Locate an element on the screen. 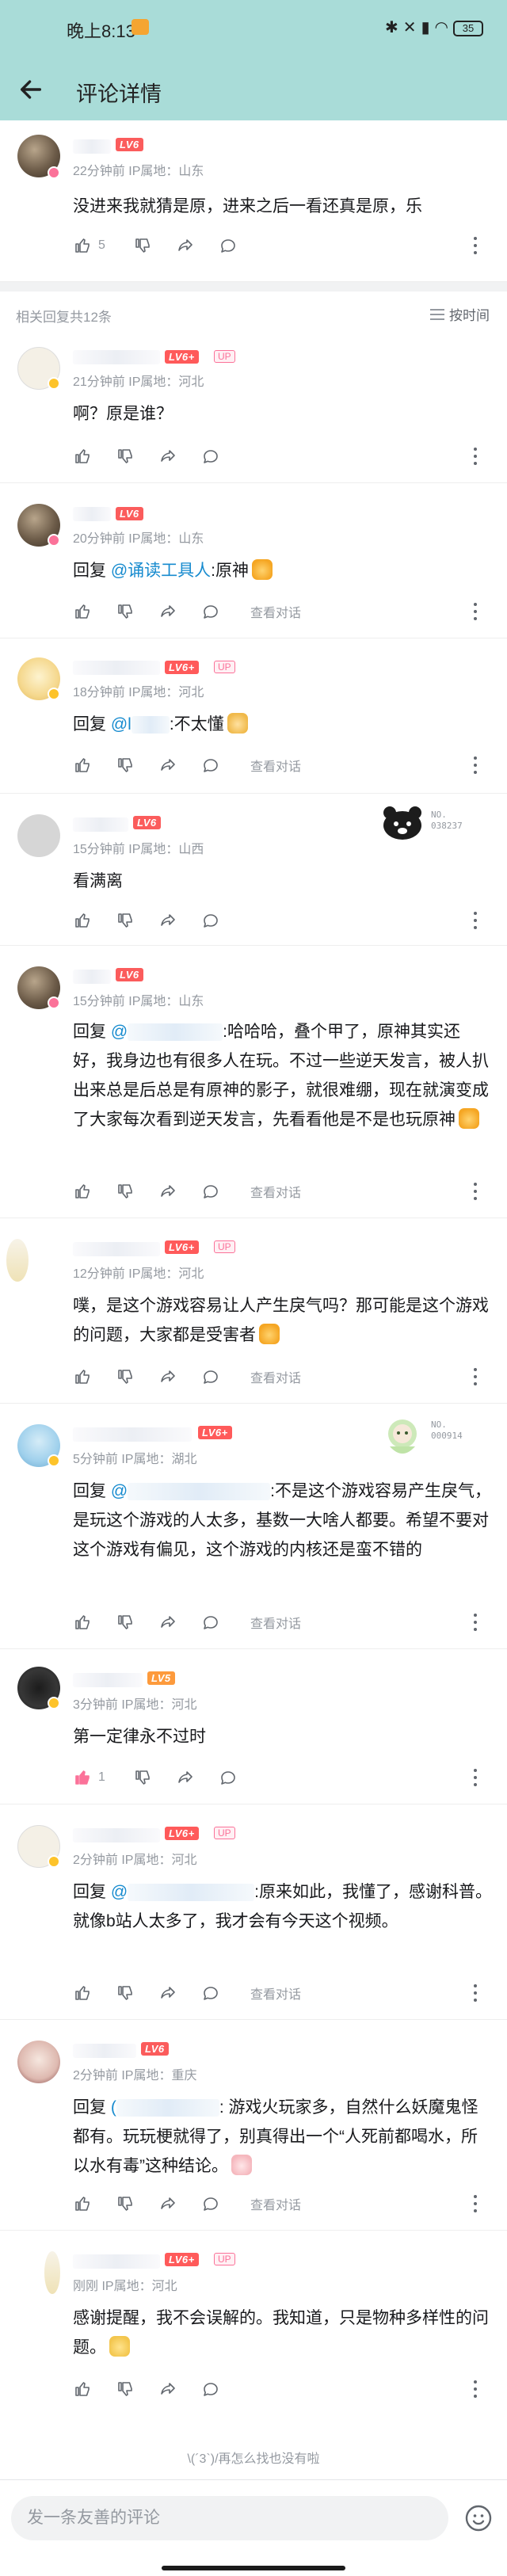 The height and width of the screenshot is (2576, 507). comment-input: 发一条友善的评论 is located at coordinates (230, 2518).